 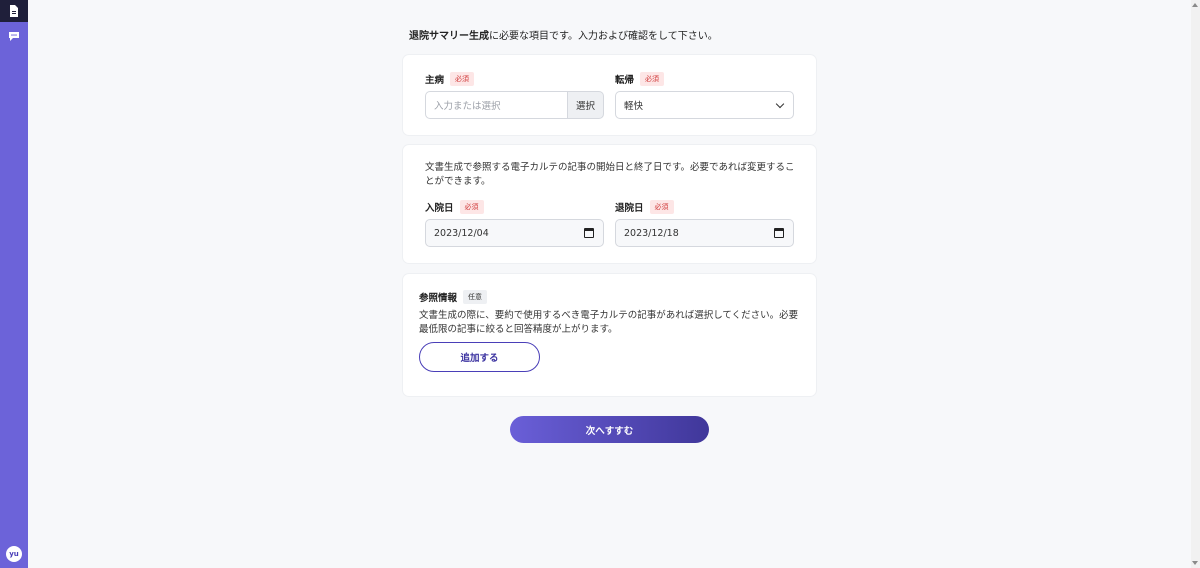 I want to click on discharge-date-label: 退院日 必須, so click(x=644, y=207).